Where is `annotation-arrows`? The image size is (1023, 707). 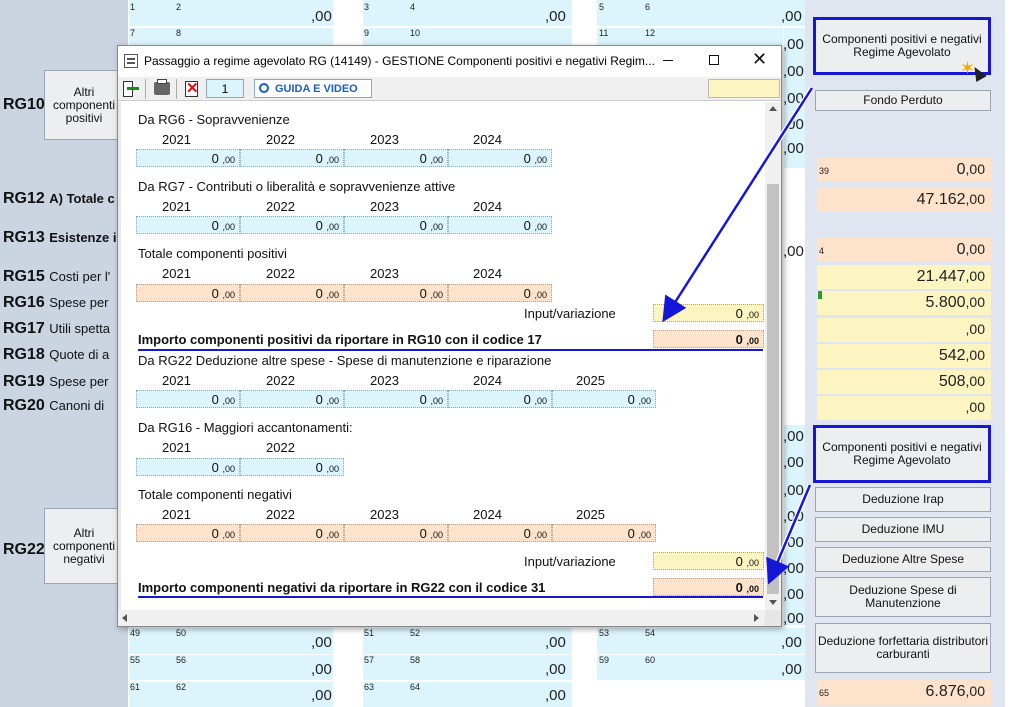
annotation-arrows is located at coordinates (738, 335).